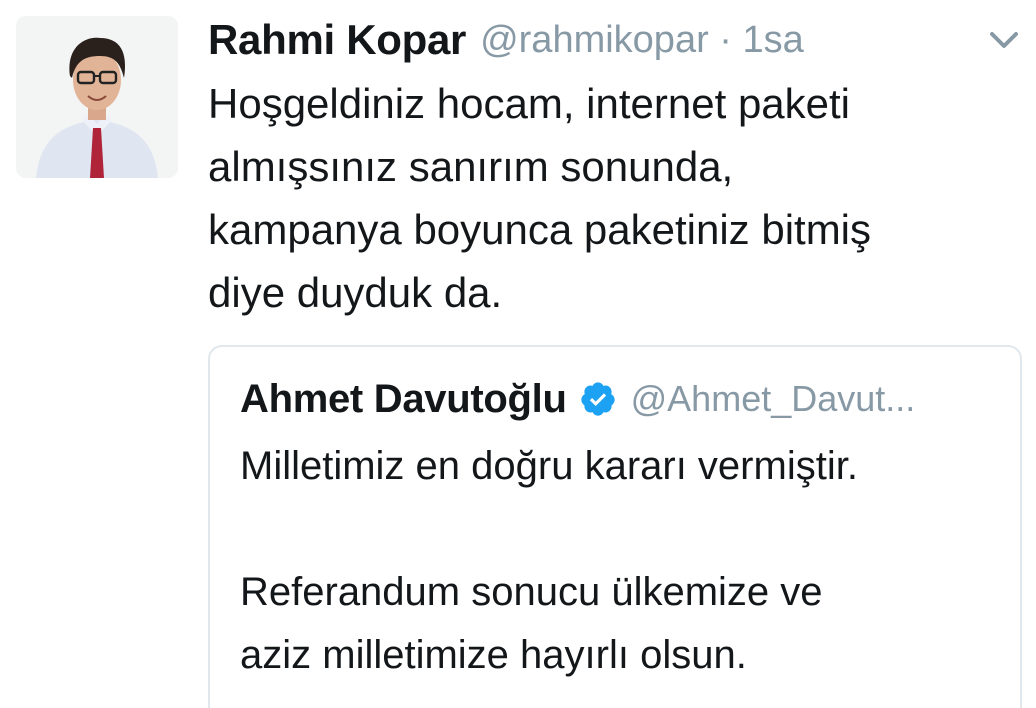  I want to click on avatar, so click(97, 97).